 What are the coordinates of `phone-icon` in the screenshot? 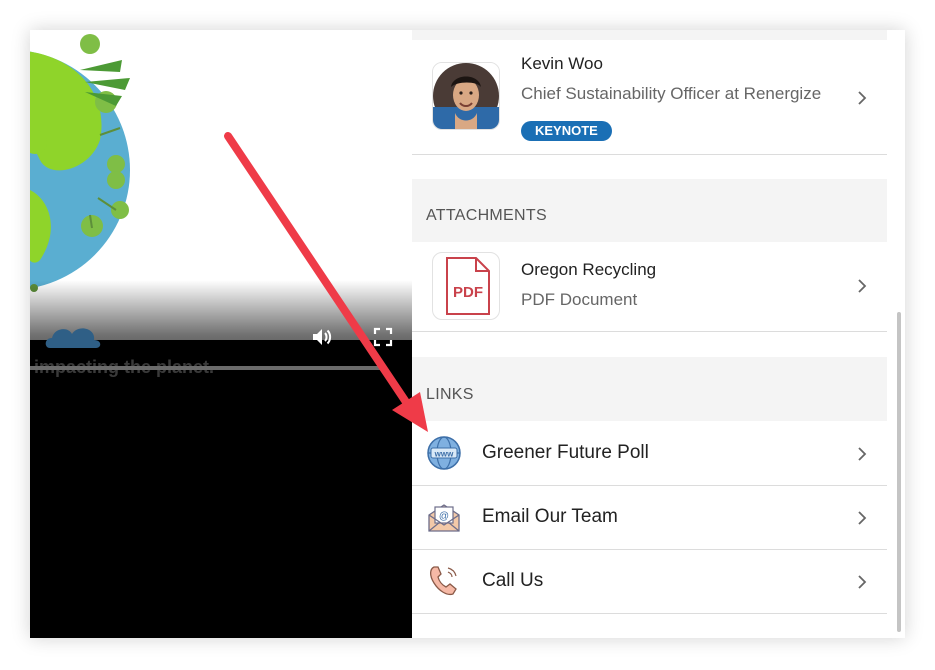 It's located at (443, 581).